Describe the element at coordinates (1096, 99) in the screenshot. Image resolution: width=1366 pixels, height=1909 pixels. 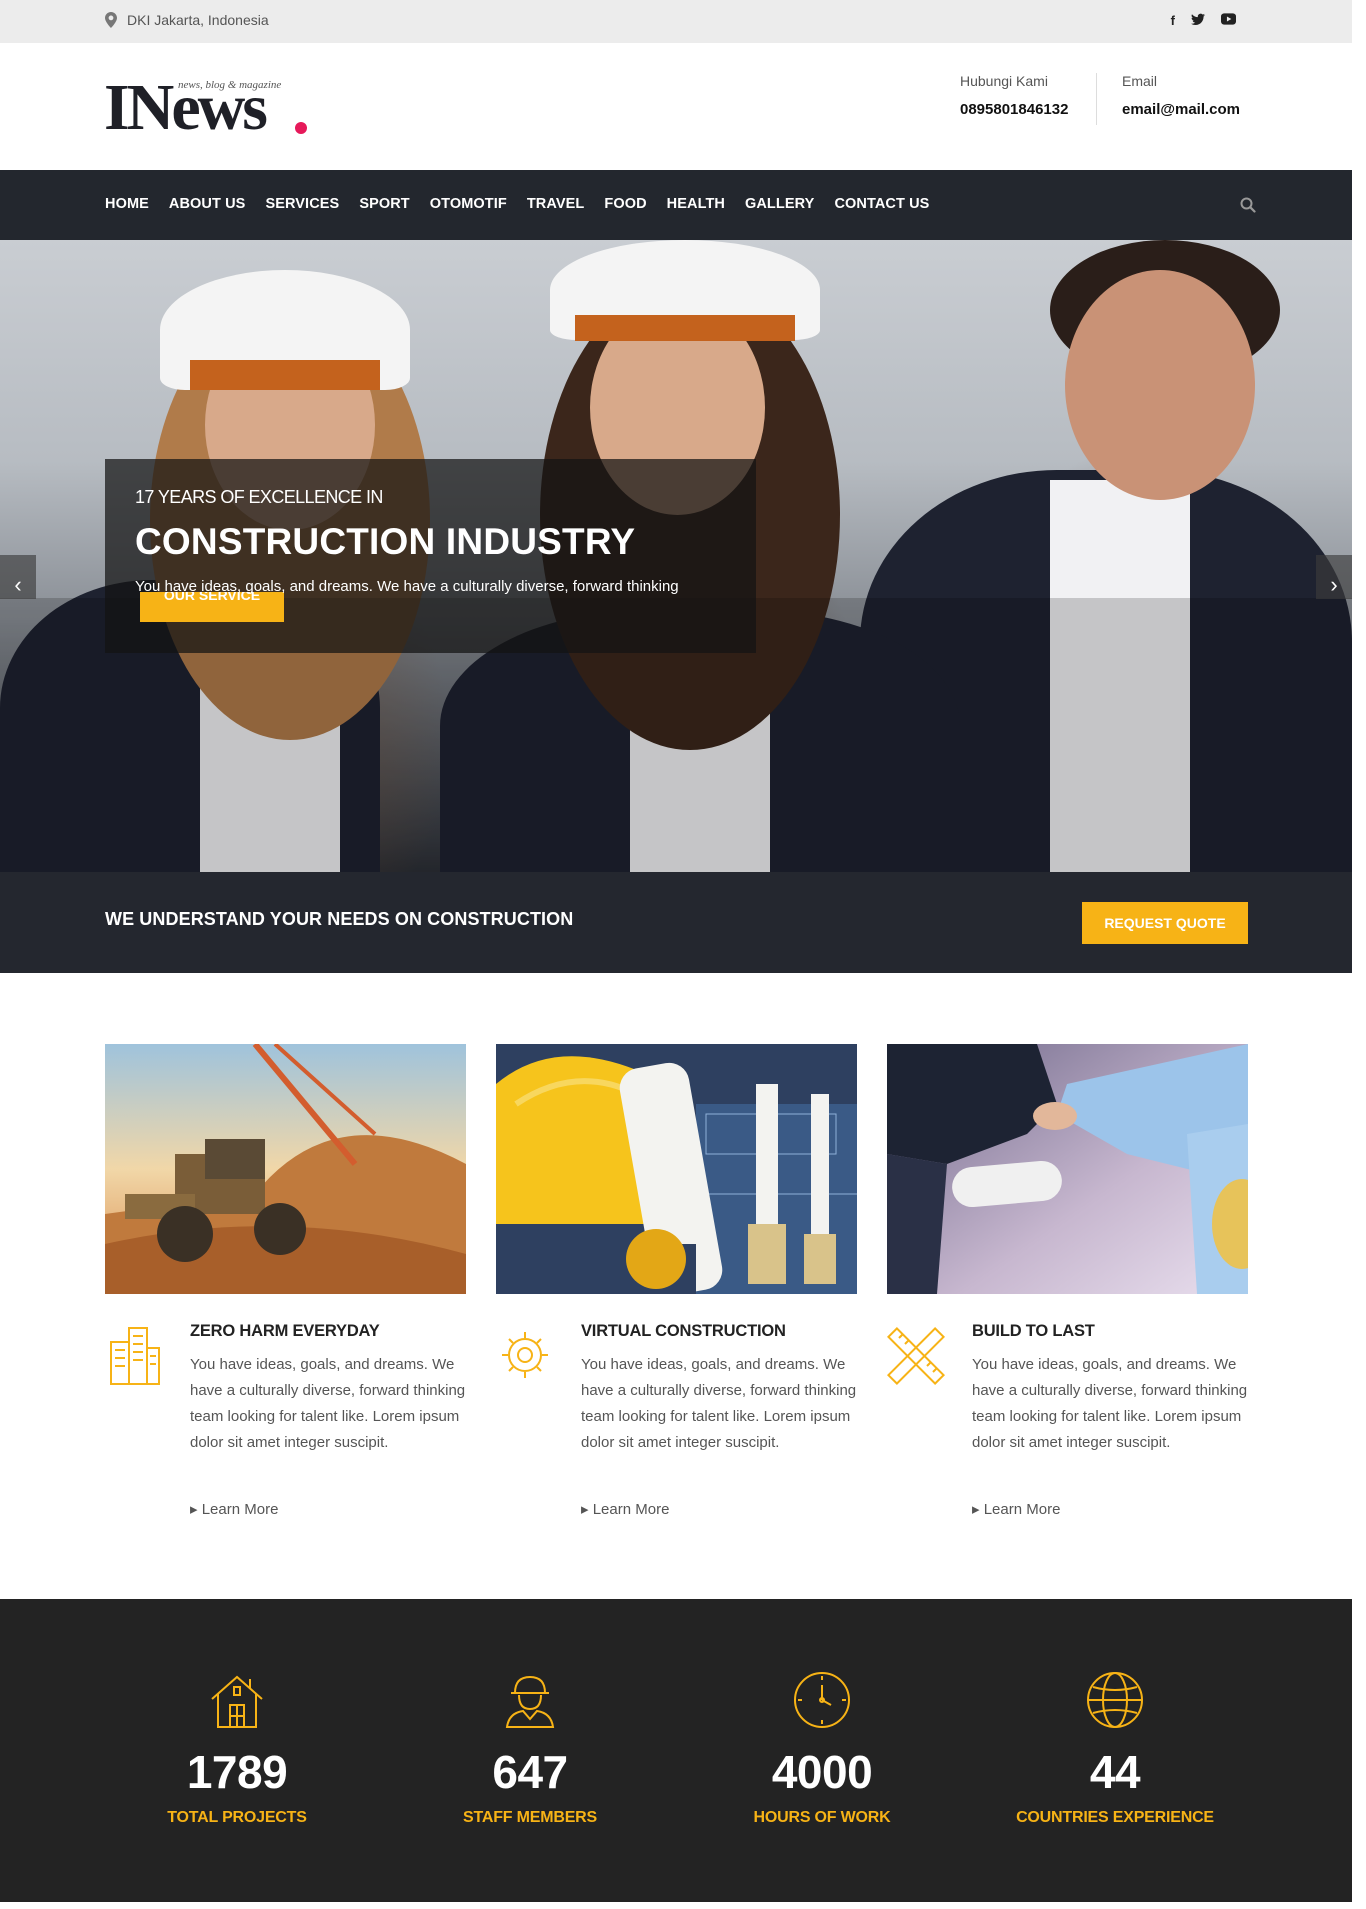
I see `contact-divider` at that location.